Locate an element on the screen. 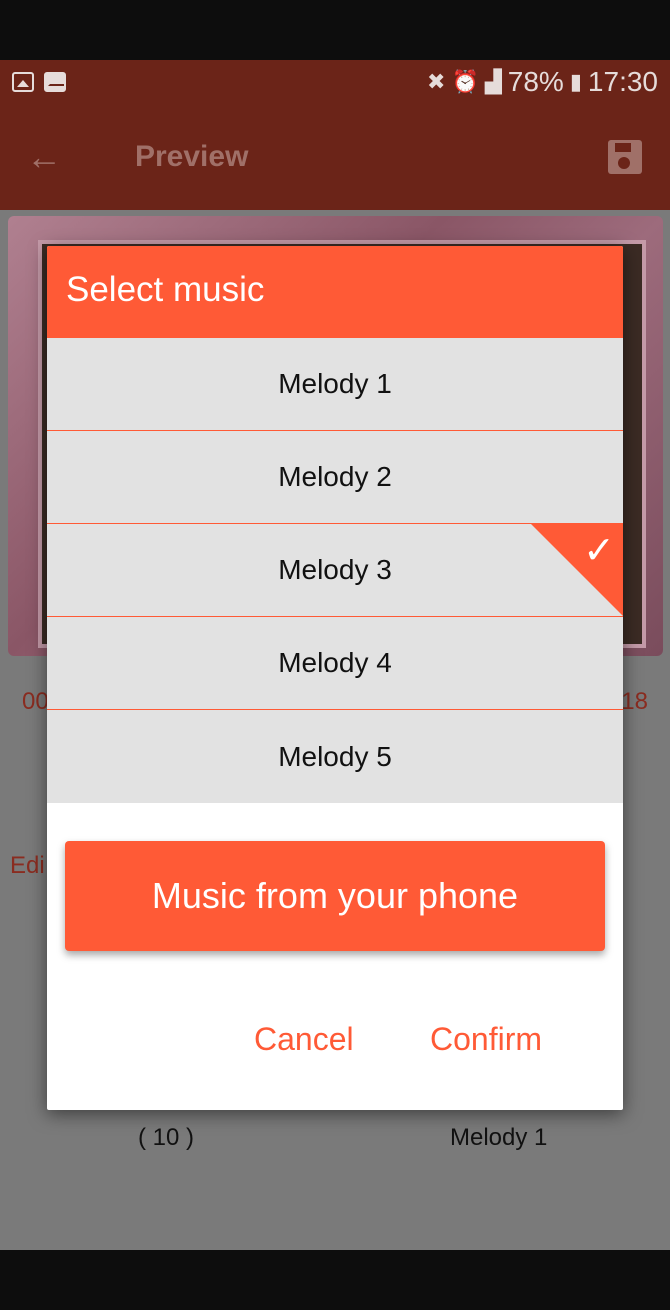  melody-item-label: Melody 3 is located at coordinates (335, 569).